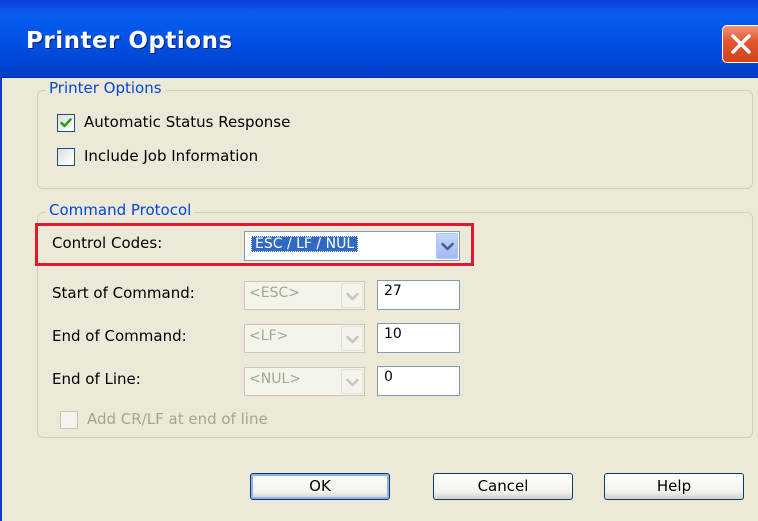 The image size is (758, 521). Describe the element at coordinates (123, 293) in the screenshot. I see `start-of-command-label: Start of Command:` at that location.